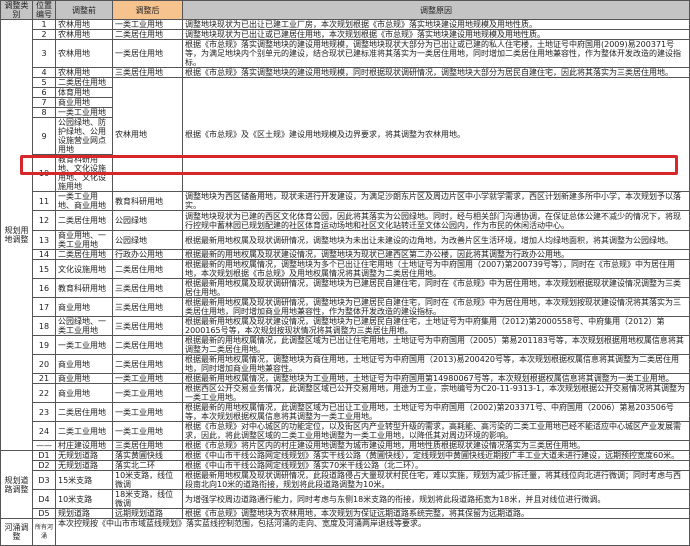 This screenshot has height=546, width=690. What do you see at coordinates (147, 465) in the screenshot?
I see `after-cell: 落实北二环` at bounding box center [147, 465].